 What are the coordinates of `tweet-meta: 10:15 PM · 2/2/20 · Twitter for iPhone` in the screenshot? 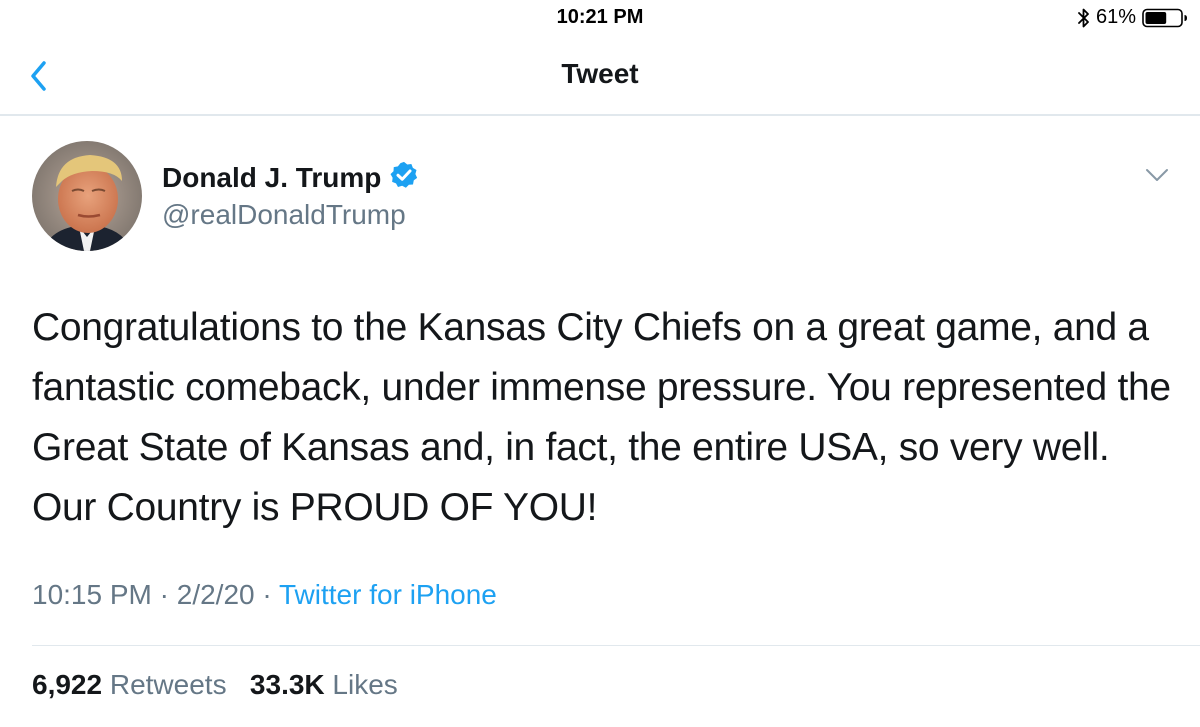 It's located at (264, 595).